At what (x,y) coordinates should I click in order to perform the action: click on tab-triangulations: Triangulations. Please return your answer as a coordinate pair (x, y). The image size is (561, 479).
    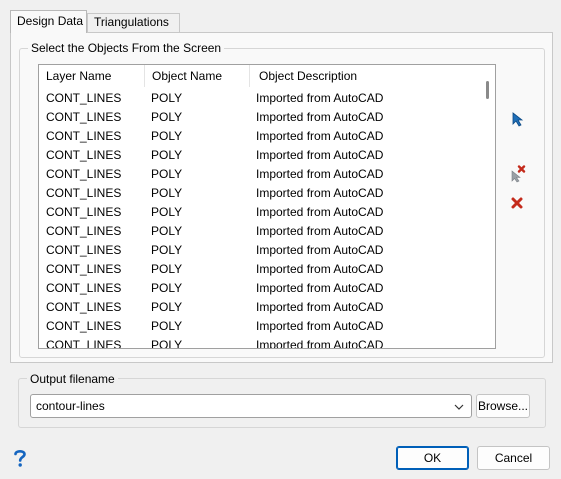
    Looking at the image, I should click on (133, 22).